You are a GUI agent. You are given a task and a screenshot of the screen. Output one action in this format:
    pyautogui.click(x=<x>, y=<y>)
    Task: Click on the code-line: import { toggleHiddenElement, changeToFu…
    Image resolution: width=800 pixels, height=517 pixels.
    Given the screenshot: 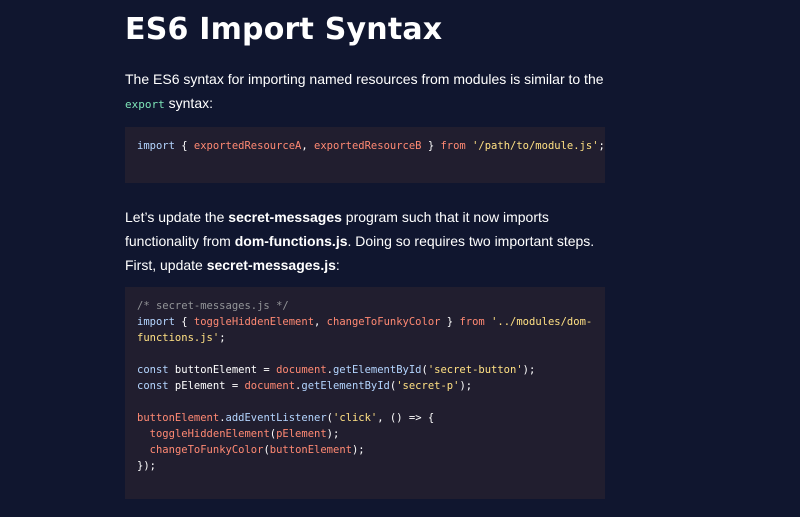 What is the action you would take?
    pyautogui.click(x=371, y=322)
    